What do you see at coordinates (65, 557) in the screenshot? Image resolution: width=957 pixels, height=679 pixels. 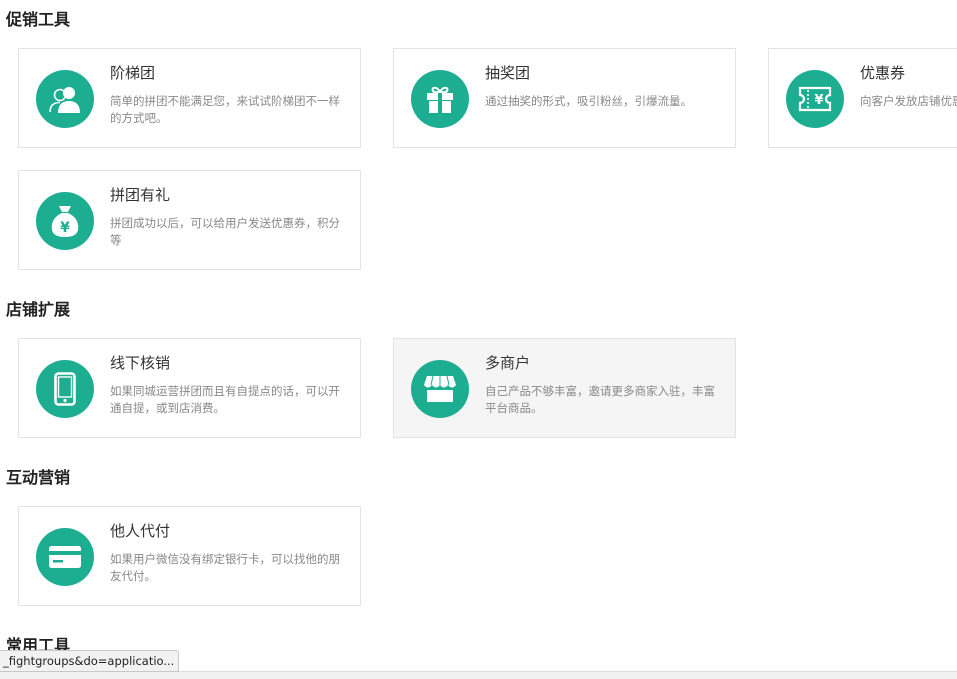 I see `card-icon` at bounding box center [65, 557].